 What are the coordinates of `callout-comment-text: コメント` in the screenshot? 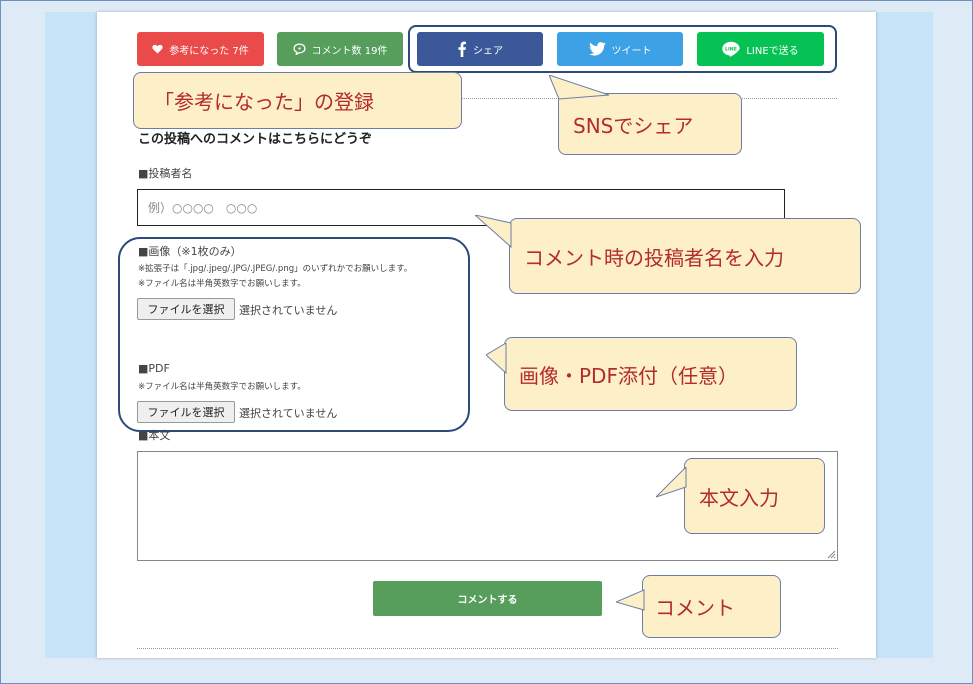 It's located at (695, 608).